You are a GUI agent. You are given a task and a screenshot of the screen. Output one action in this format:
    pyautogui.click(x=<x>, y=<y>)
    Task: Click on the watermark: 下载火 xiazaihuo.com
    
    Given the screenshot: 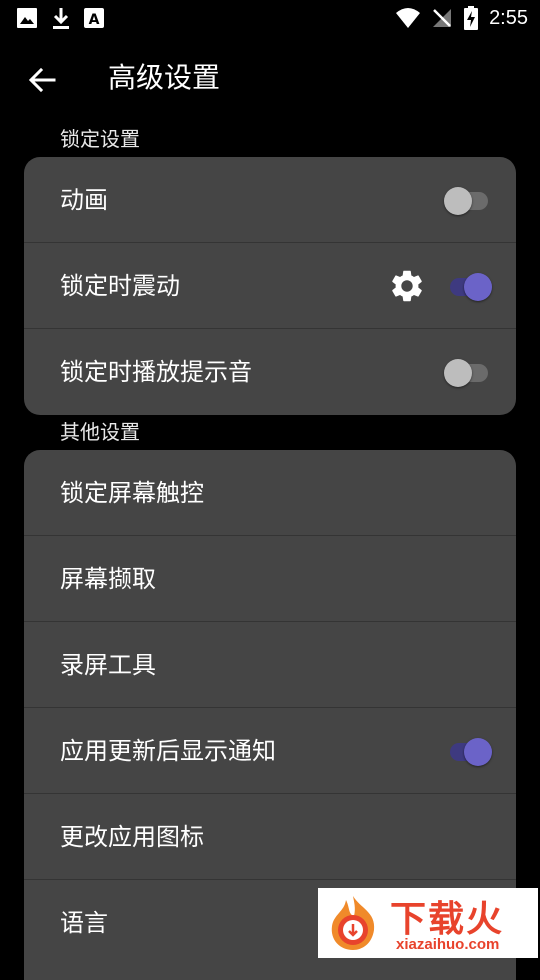 What is the action you would take?
    pyautogui.click(x=428, y=923)
    